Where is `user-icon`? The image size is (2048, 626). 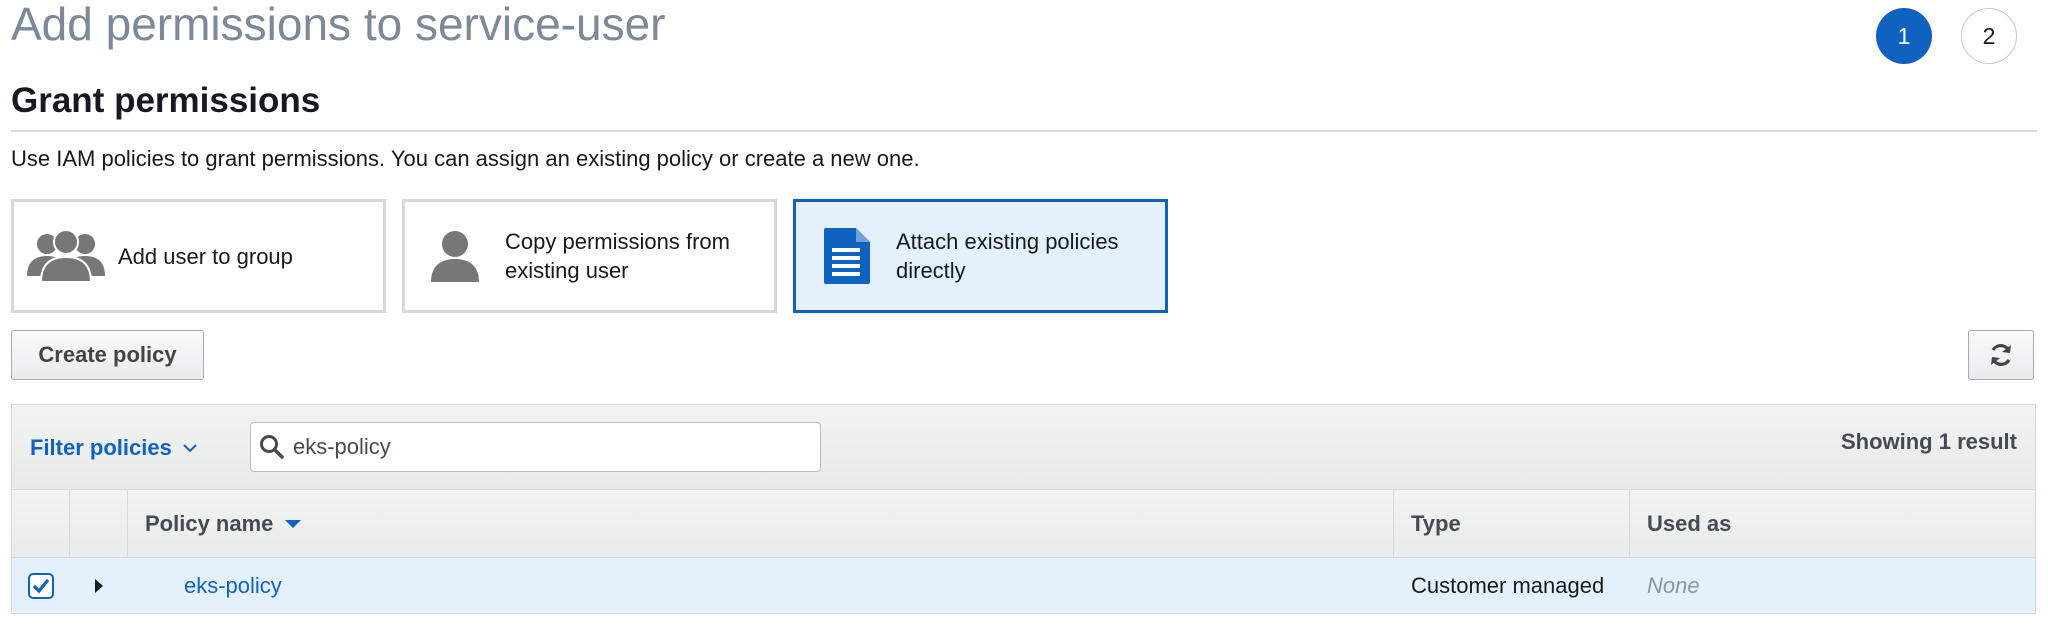
user-icon is located at coordinates (455, 256).